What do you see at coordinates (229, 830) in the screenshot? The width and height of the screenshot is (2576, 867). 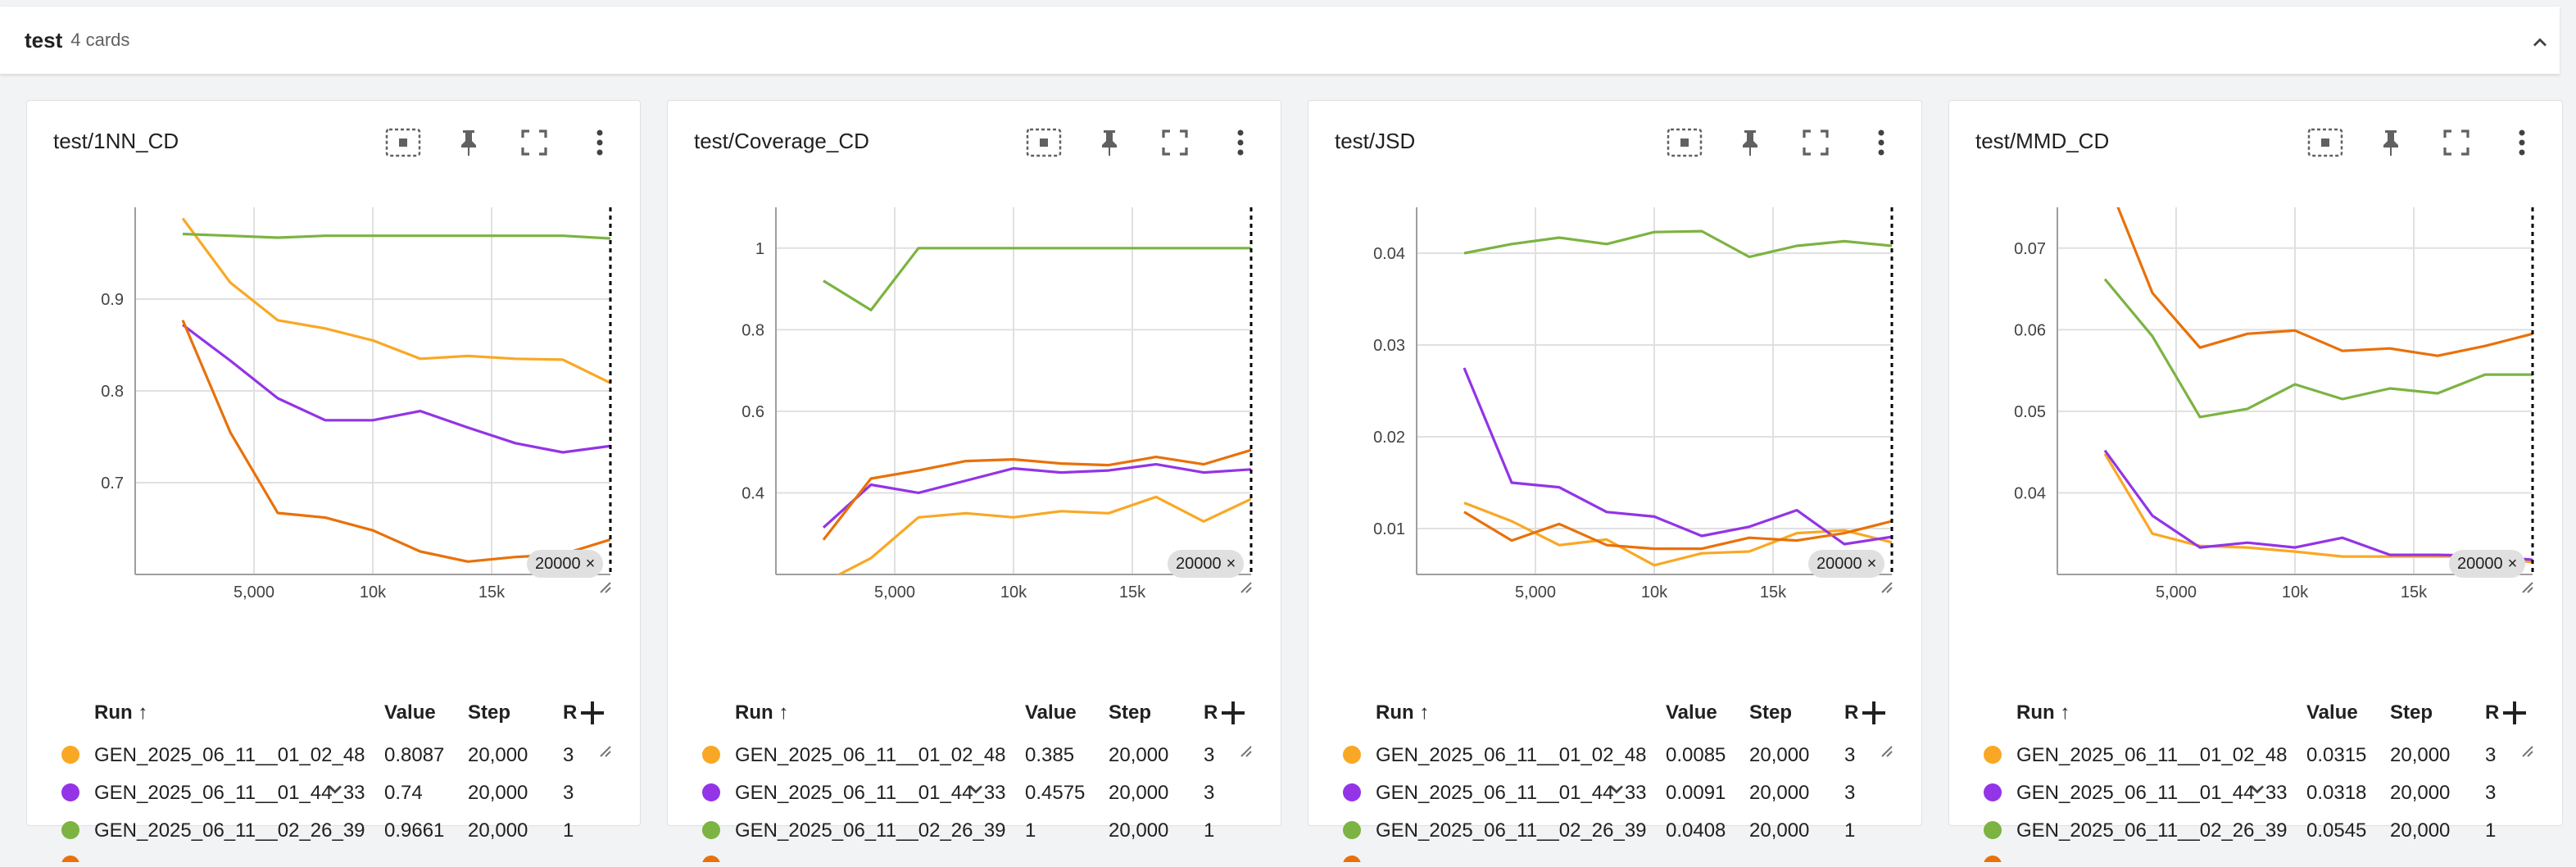 I see `run-name: GEN_2025_06_11__02_26_39` at bounding box center [229, 830].